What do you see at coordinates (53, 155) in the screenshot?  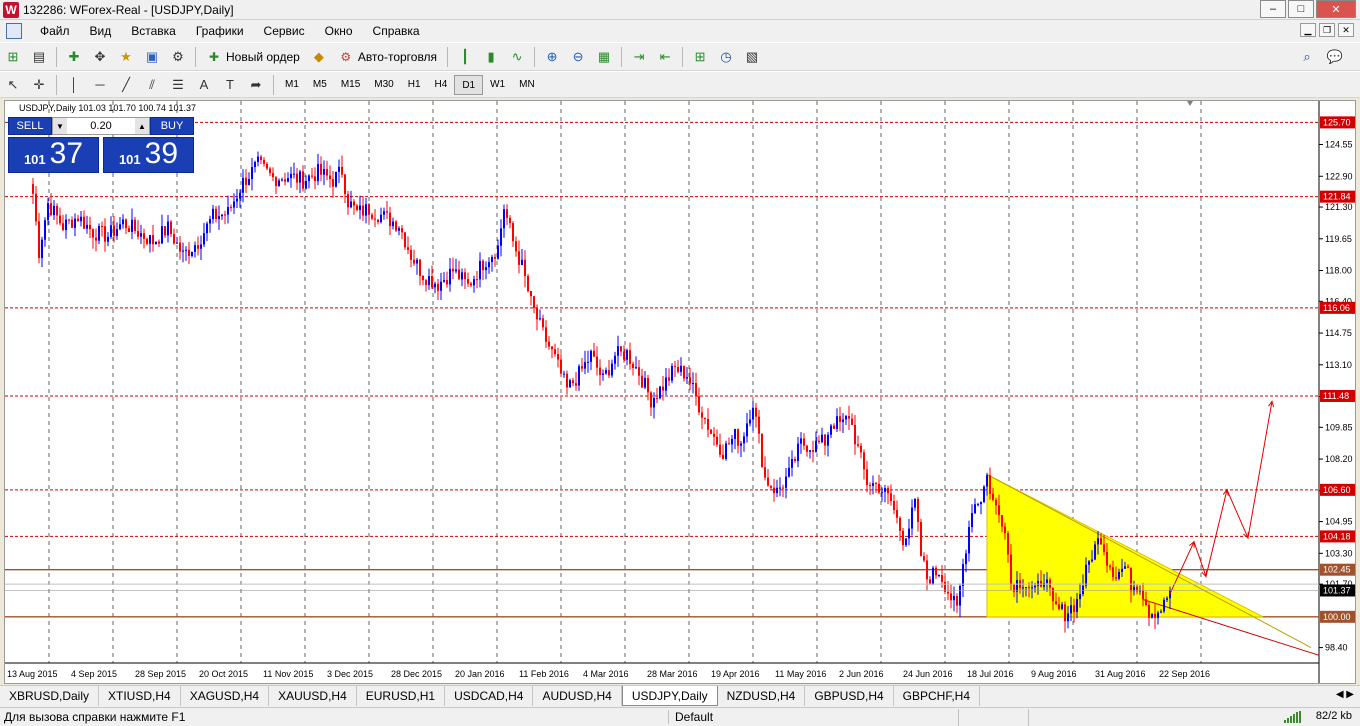 I see `sell-price: 101 37` at bounding box center [53, 155].